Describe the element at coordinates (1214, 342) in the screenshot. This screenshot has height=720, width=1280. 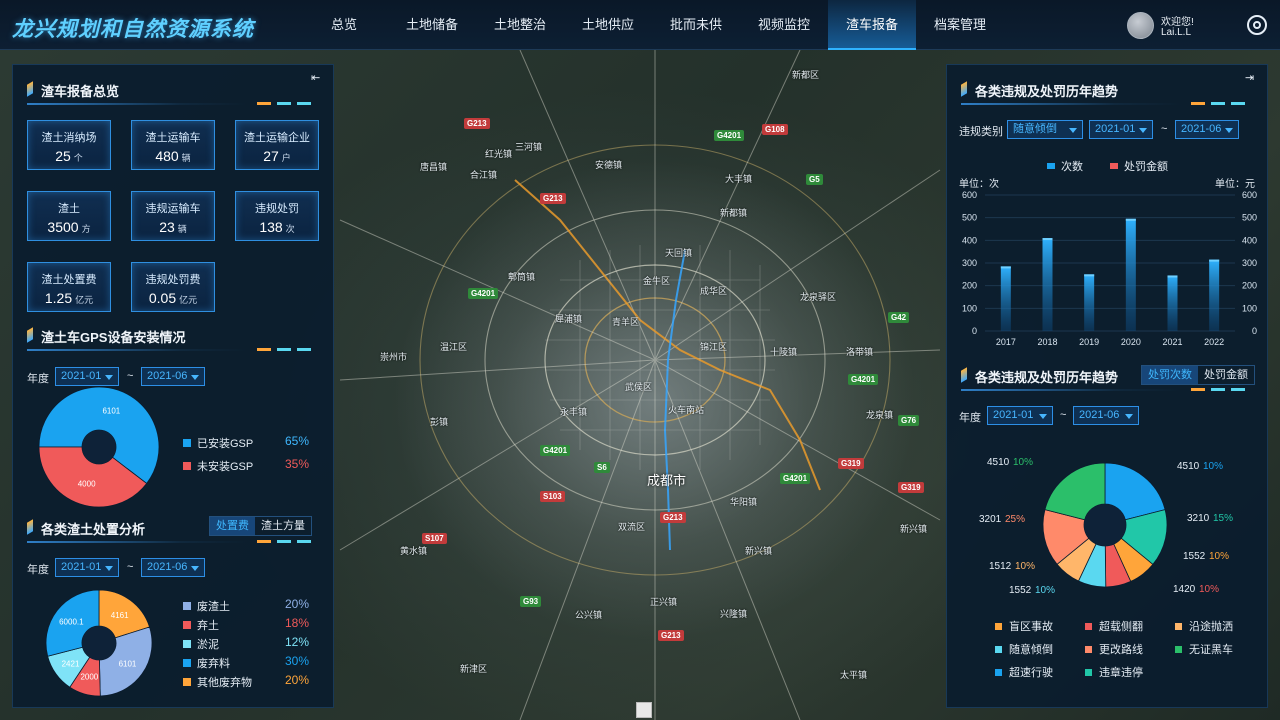
I see `x-tick-label: 2022` at that location.